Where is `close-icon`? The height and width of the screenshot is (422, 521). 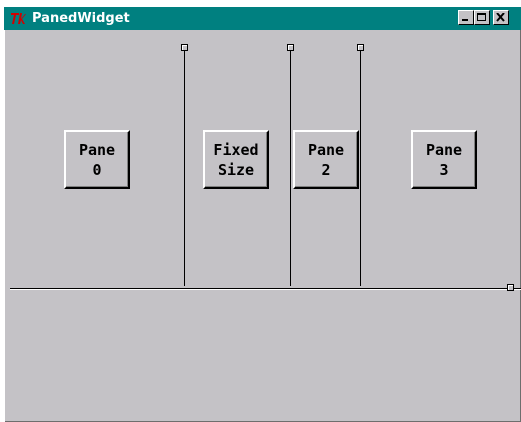
close-icon is located at coordinates (500, 17).